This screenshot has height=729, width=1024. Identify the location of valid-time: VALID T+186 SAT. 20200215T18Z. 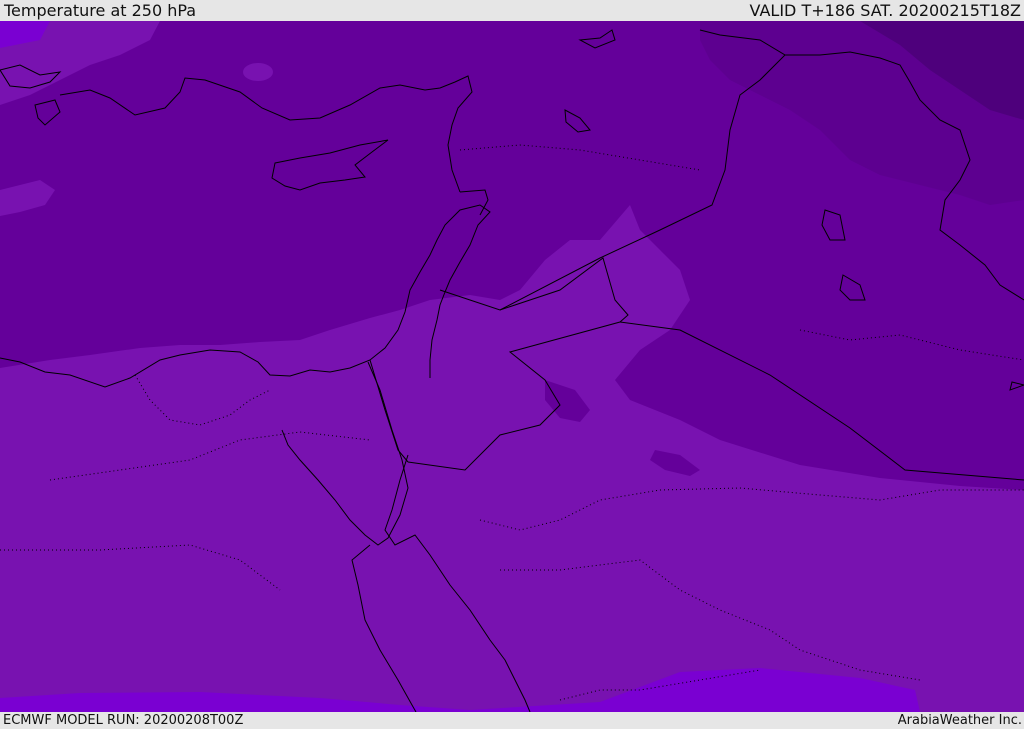
(885, 10).